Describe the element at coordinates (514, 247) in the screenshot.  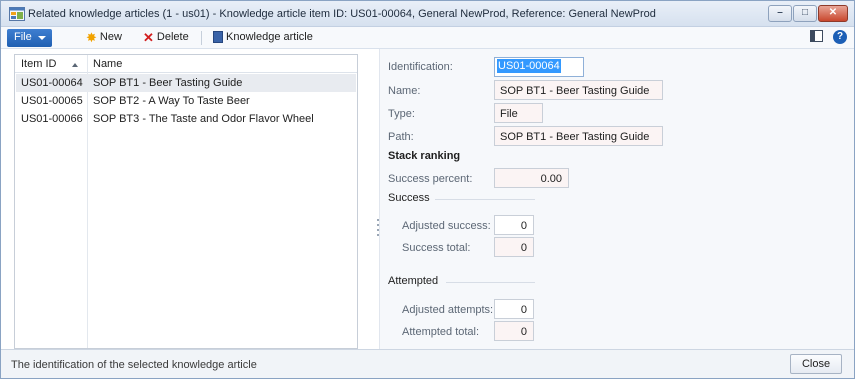
I see `success-total-field: 0` at that location.